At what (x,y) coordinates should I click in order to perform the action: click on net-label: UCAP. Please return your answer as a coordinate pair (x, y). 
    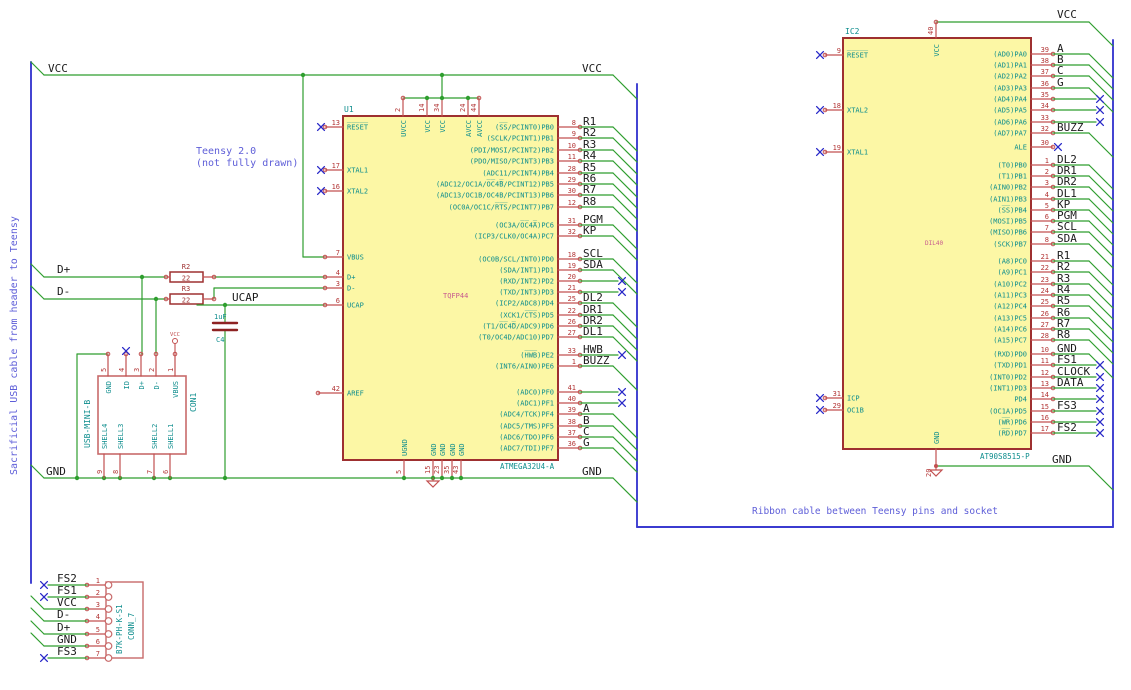
    Looking at the image, I should click on (245, 297).